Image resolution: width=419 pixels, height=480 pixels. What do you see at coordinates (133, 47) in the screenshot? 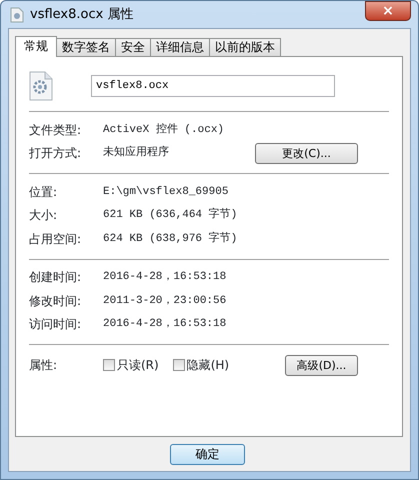
I see `tab: 安全` at bounding box center [133, 47].